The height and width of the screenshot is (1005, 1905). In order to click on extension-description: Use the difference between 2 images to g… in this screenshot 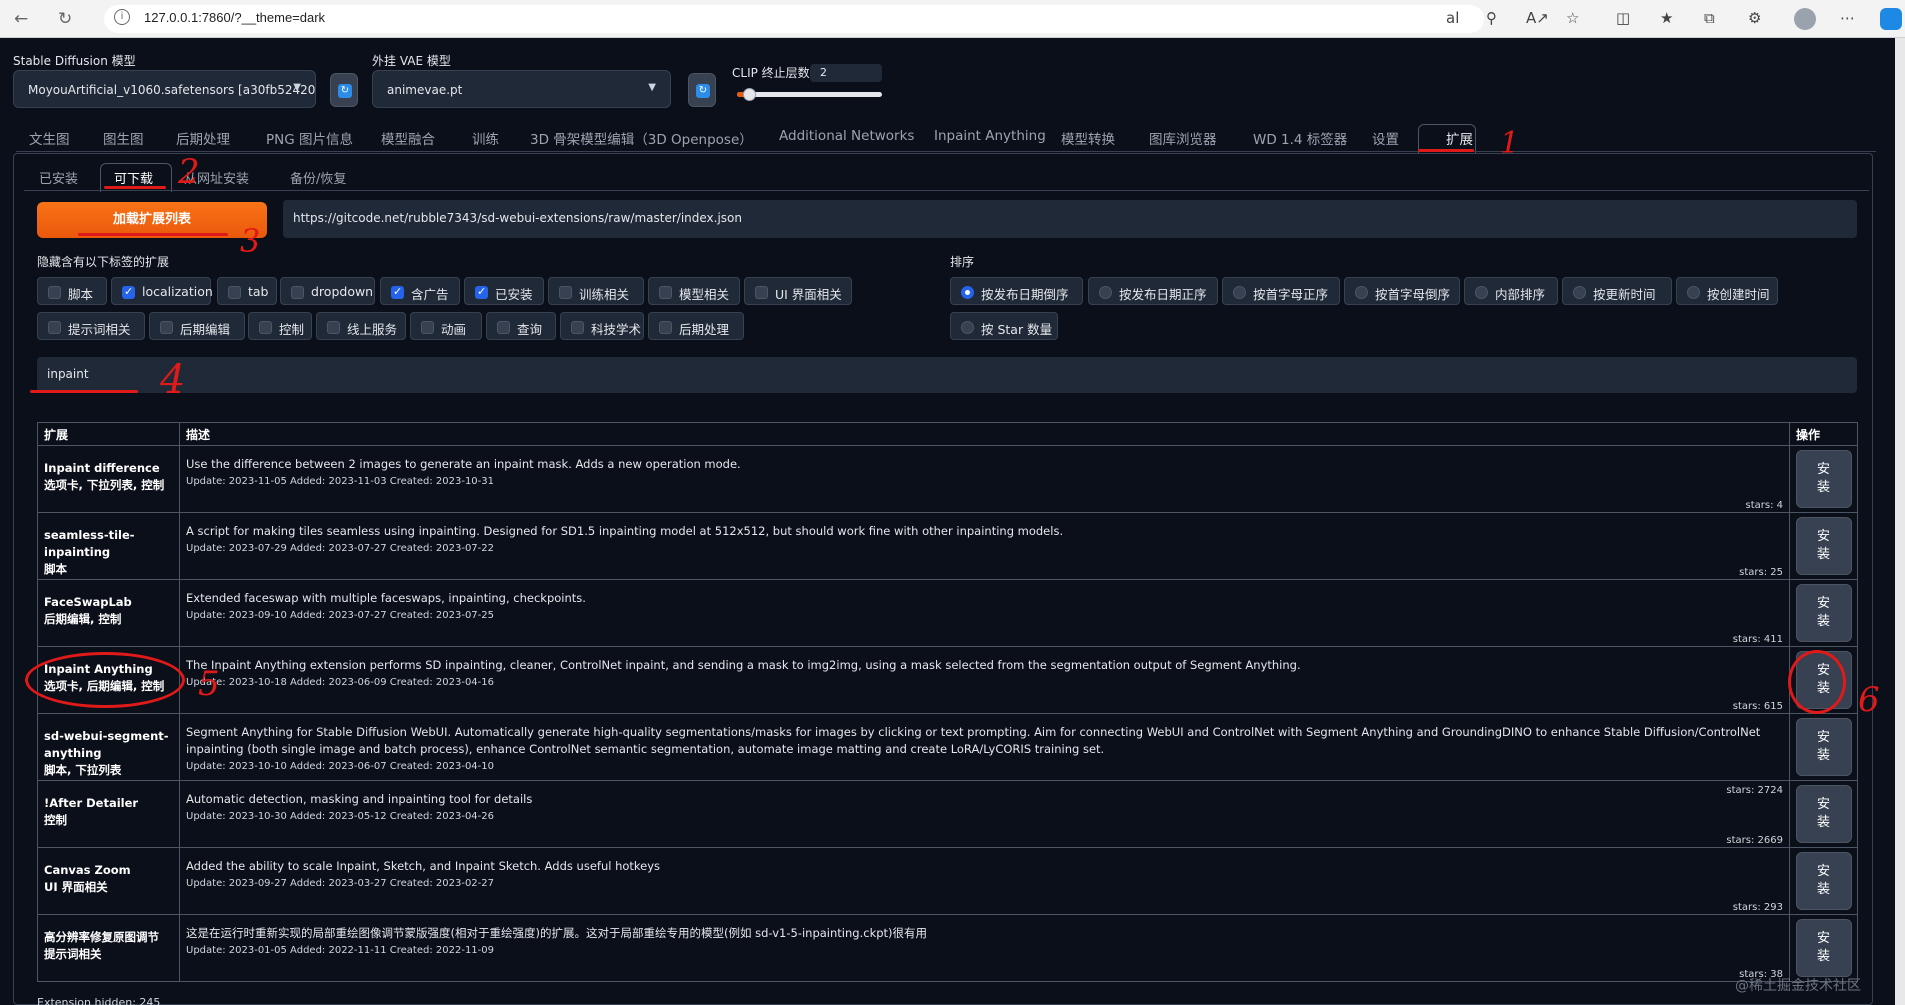, I will do `click(984, 478)`.